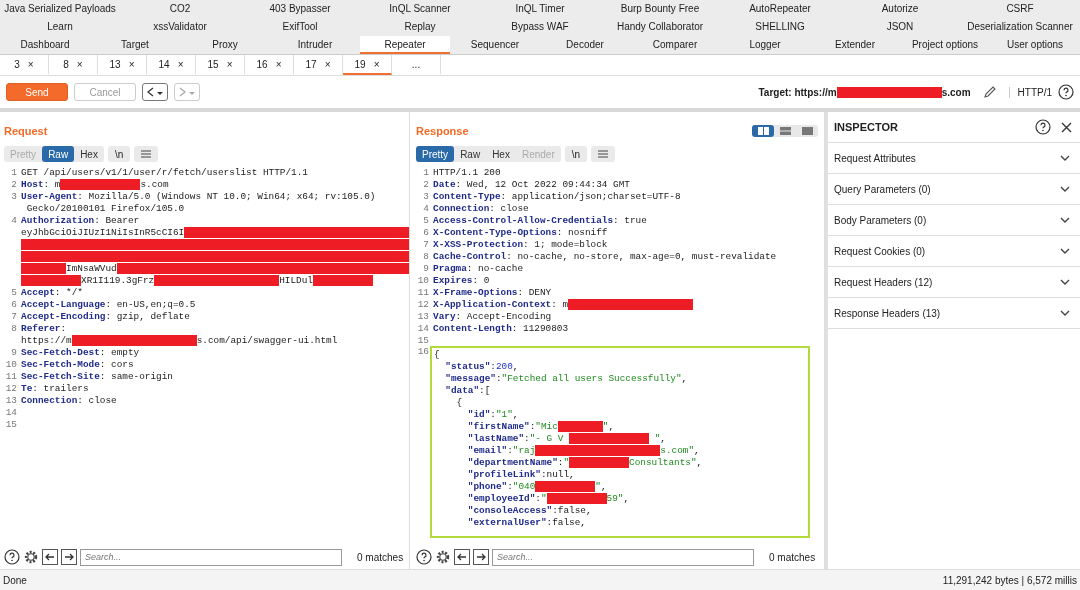  Describe the element at coordinates (150, 92) in the screenshot. I see `chevron-left-icon` at that location.